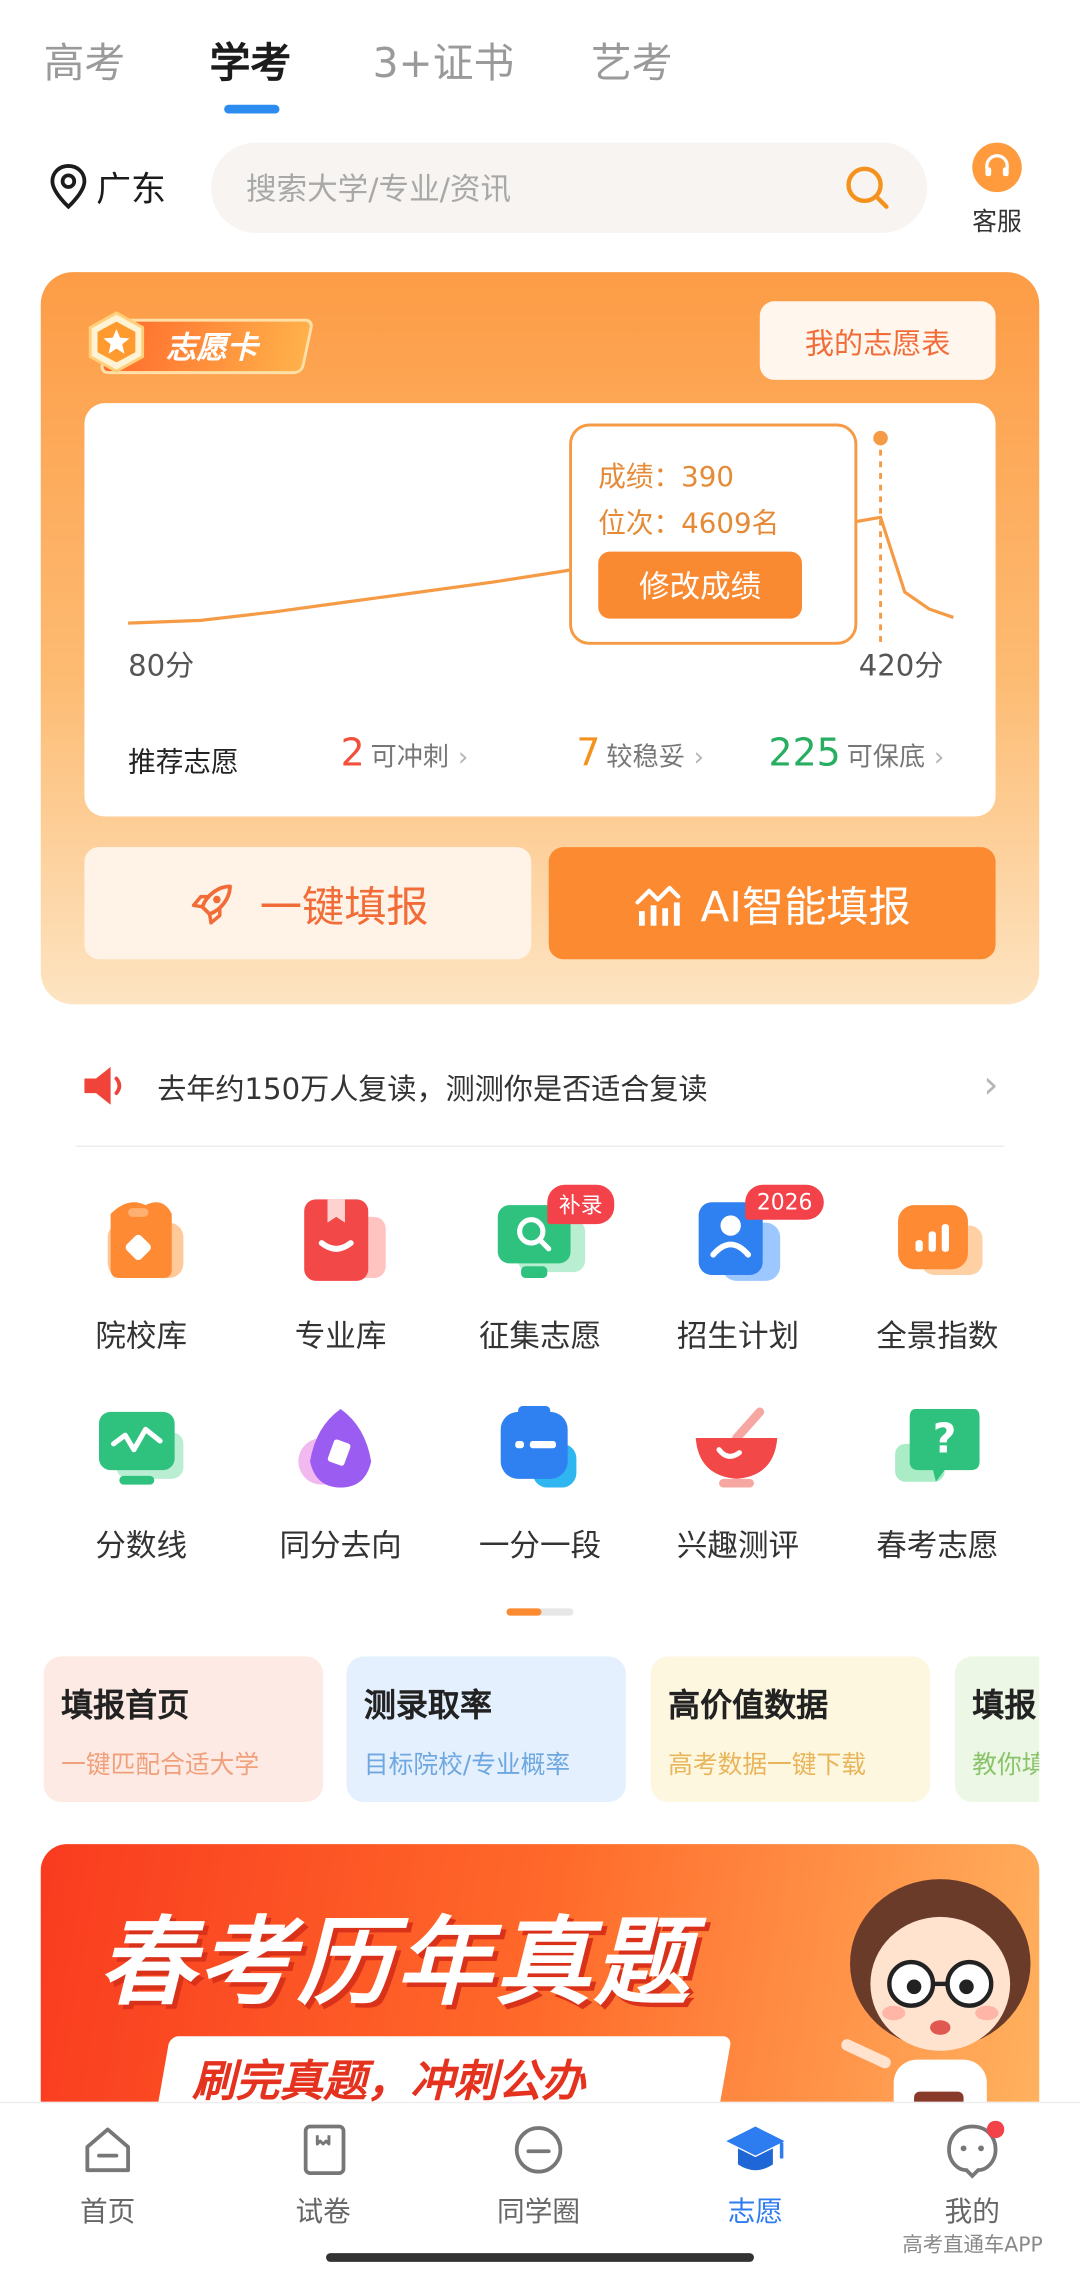 The image size is (1080, 2282). What do you see at coordinates (212, 903) in the screenshot?
I see `rocket-icon` at bounding box center [212, 903].